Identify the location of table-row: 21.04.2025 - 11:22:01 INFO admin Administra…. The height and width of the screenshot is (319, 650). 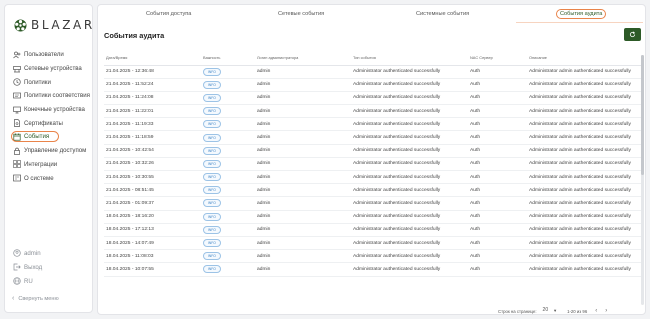
(373, 111).